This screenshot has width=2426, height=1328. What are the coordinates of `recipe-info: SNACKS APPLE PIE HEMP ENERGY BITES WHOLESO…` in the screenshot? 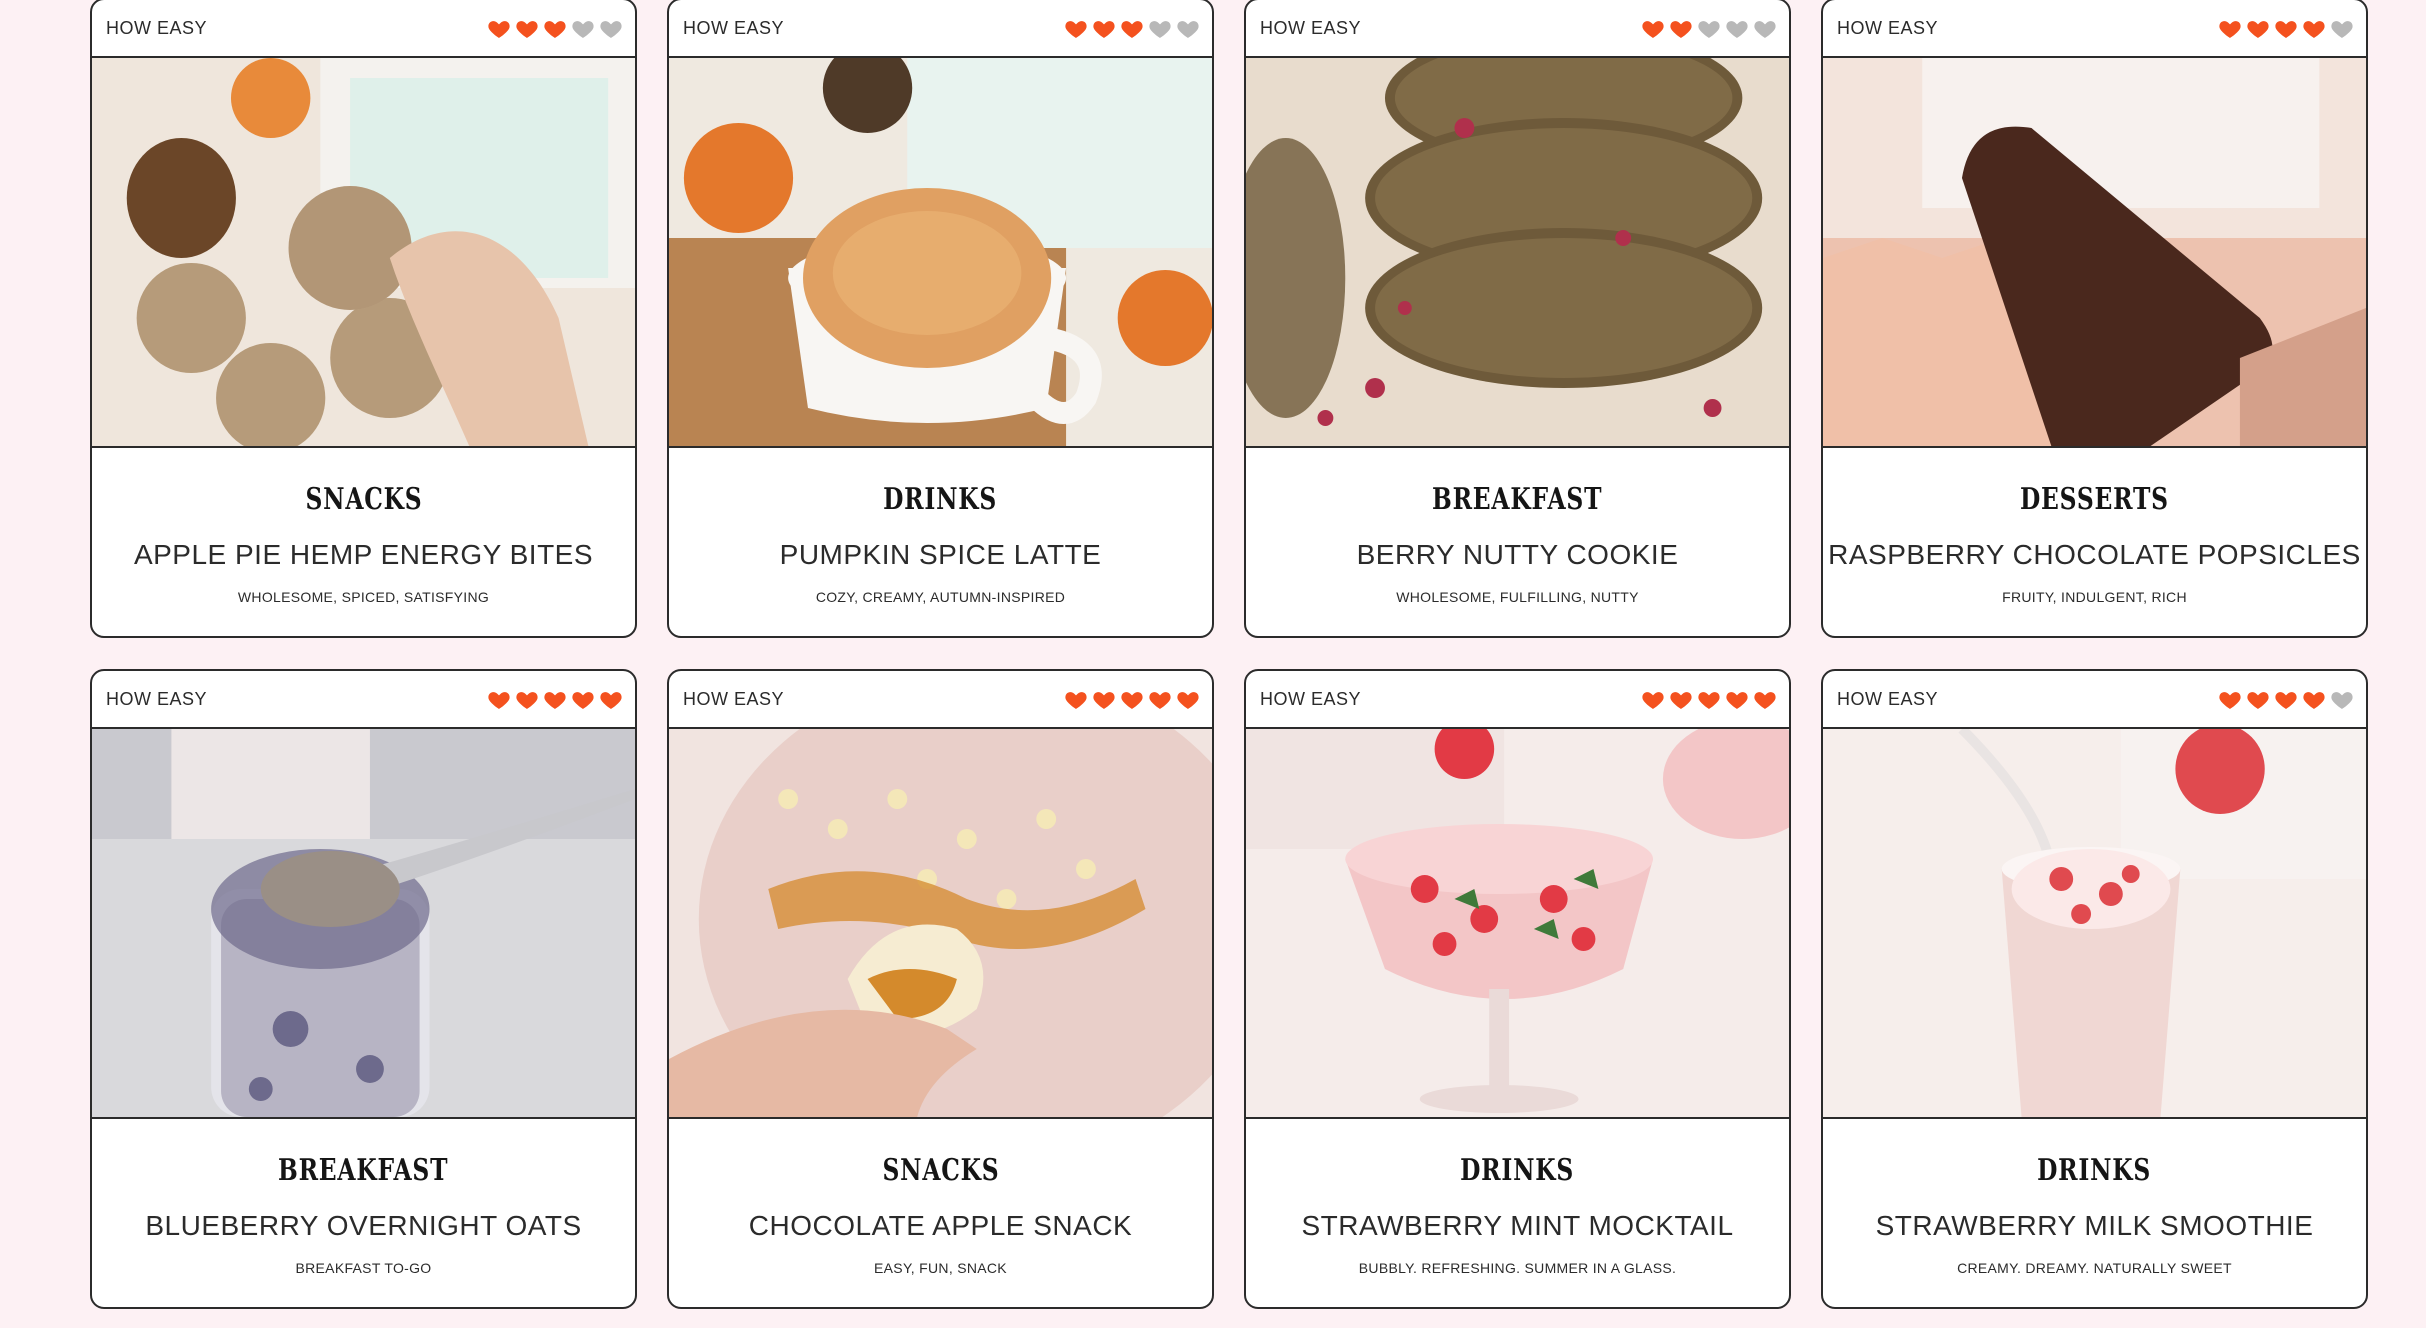 It's located at (363, 542).